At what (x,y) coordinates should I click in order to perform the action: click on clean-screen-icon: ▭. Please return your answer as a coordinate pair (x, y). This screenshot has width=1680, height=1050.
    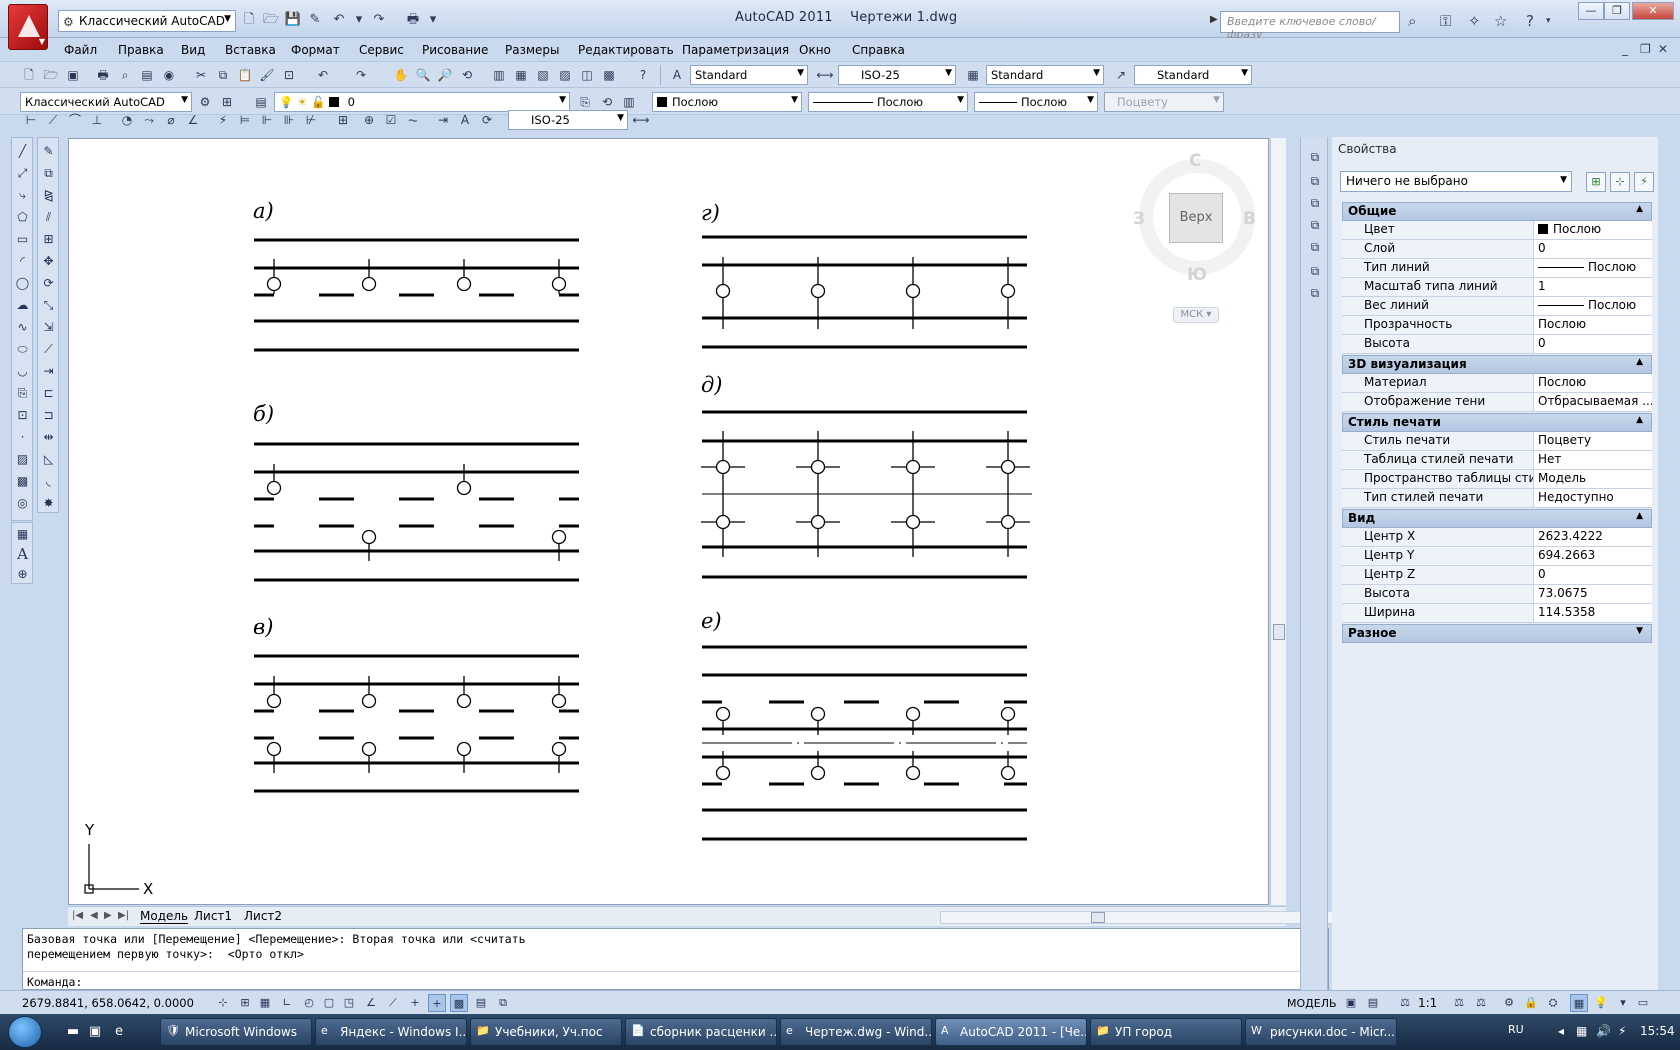
    Looking at the image, I should click on (1643, 1003).